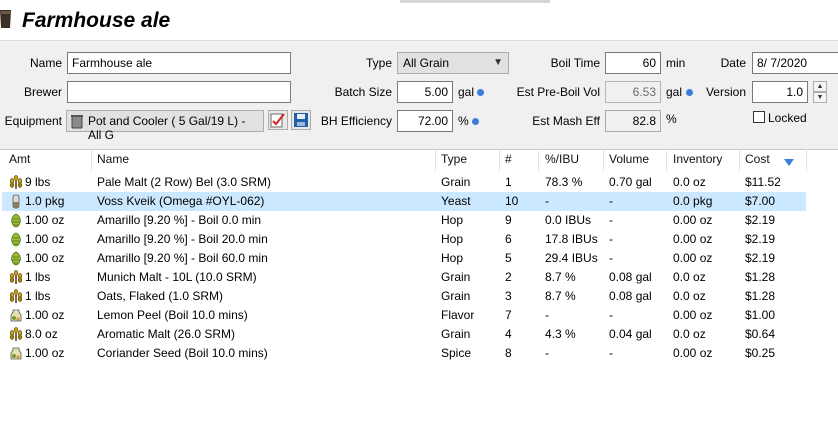 The height and width of the screenshot is (424, 838). What do you see at coordinates (630, 182) in the screenshot?
I see `cell-vol: 0.70 gal` at bounding box center [630, 182].